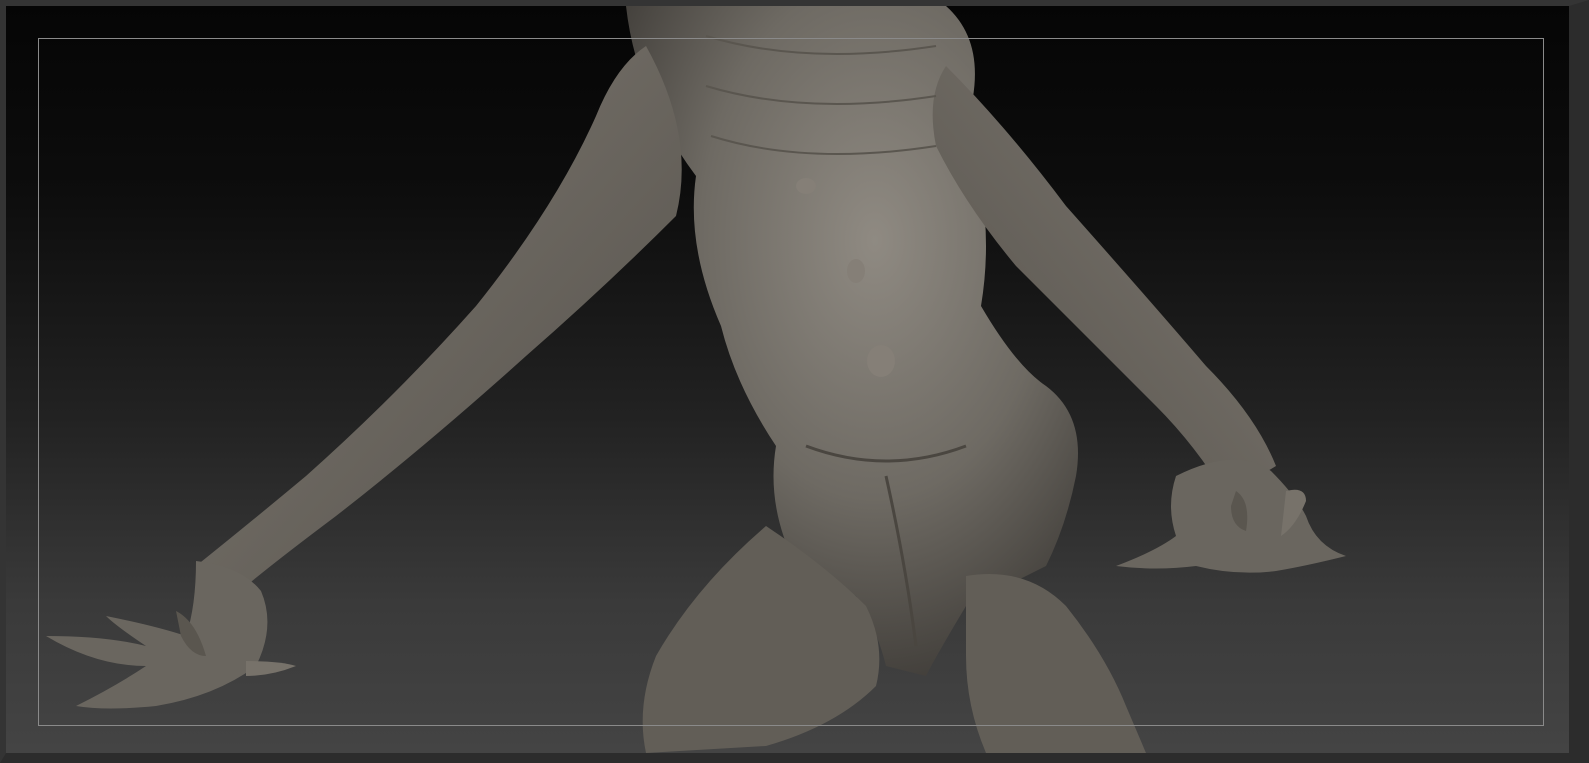 The image size is (1589, 763). What do you see at coordinates (157, 635) in the screenshot?
I see `model-left-hand` at bounding box center [157, 635].